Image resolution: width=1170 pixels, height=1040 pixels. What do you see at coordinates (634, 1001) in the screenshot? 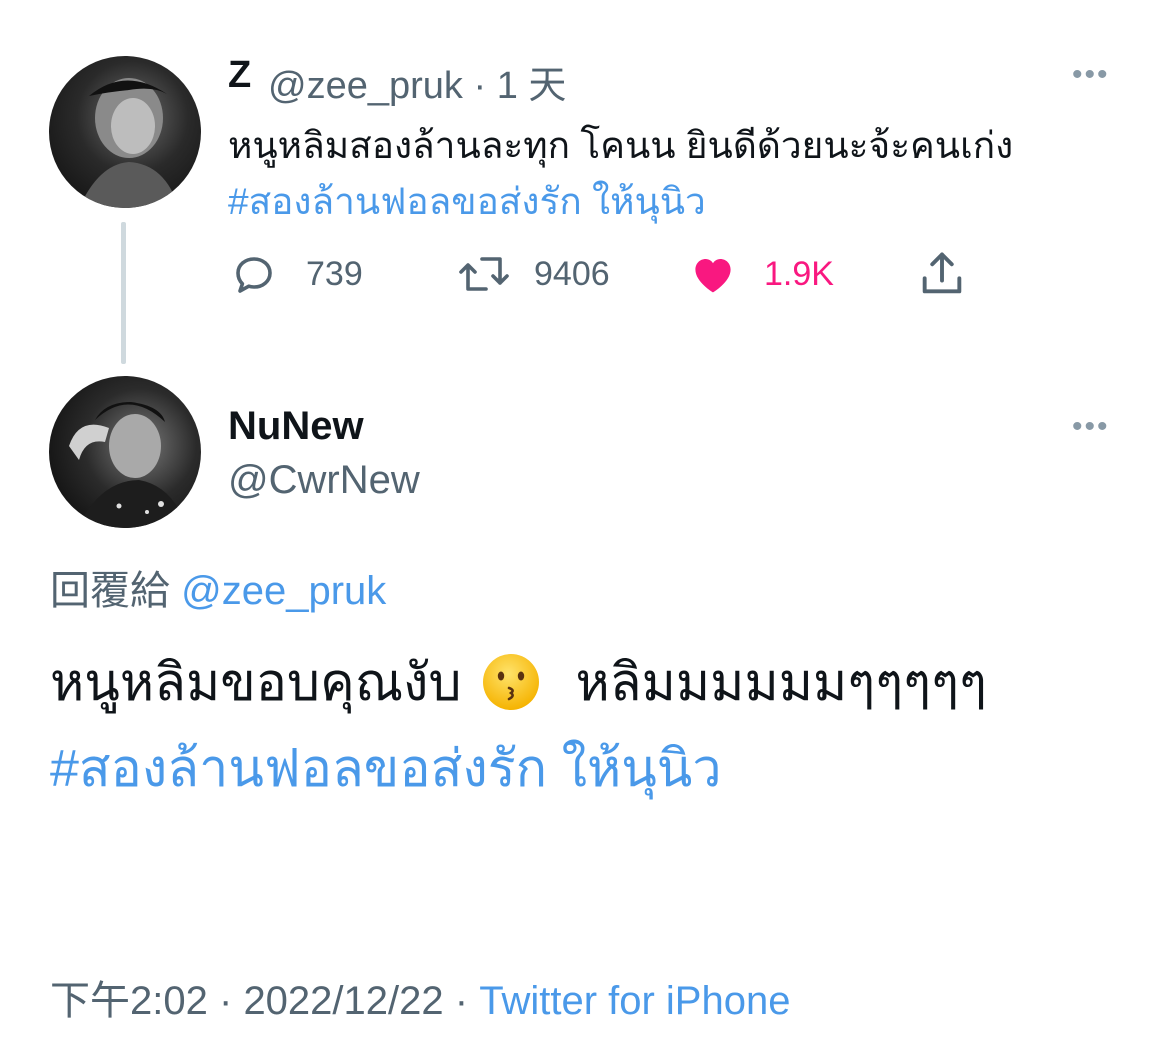
I see `tweet-source-link: Twitter for iPhone` at bounding box center [634, 1001].